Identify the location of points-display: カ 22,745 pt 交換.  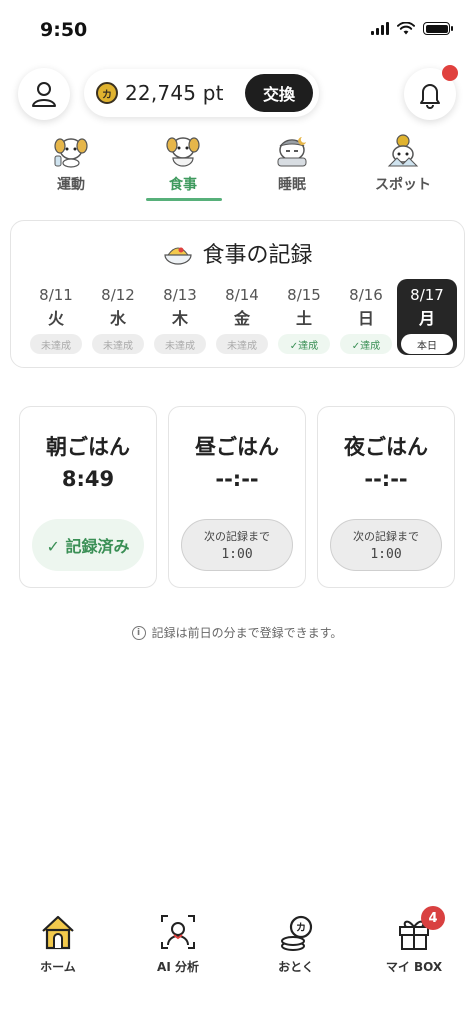
(201, 93).